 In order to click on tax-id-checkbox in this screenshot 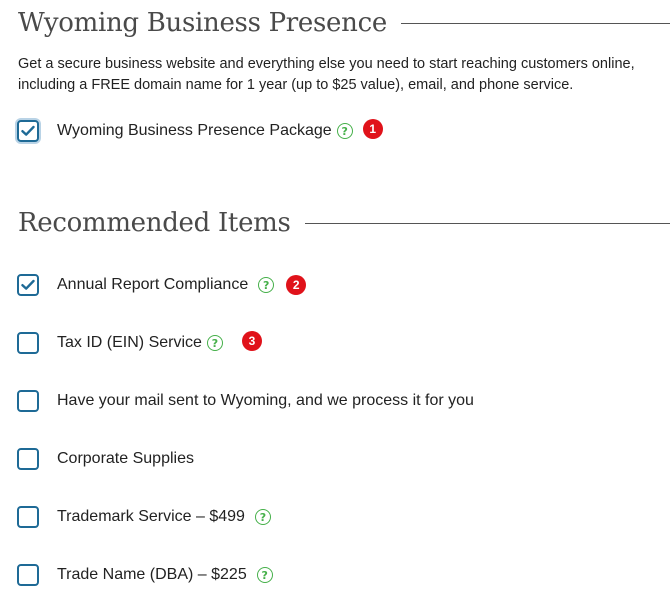, I will do `click(28, 343)`.